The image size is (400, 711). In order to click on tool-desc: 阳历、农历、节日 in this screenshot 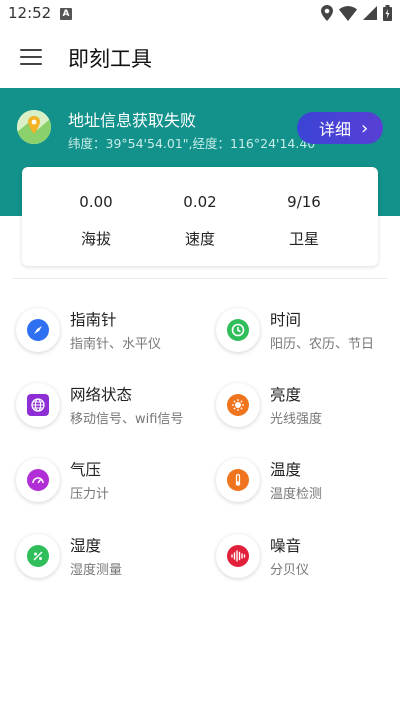, I will do `click(322, 344)`.